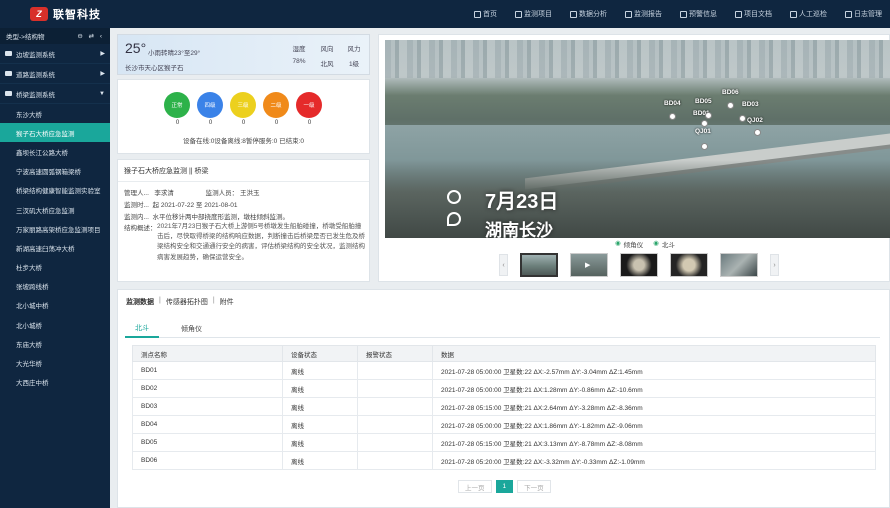 This screenshot has width=890, height=508. What do you see at coordinates (55, 247) in the screenshot?
I see `sidebar-item: 新湖高速臼荡冲大桥` at bounding box center [55, 247].